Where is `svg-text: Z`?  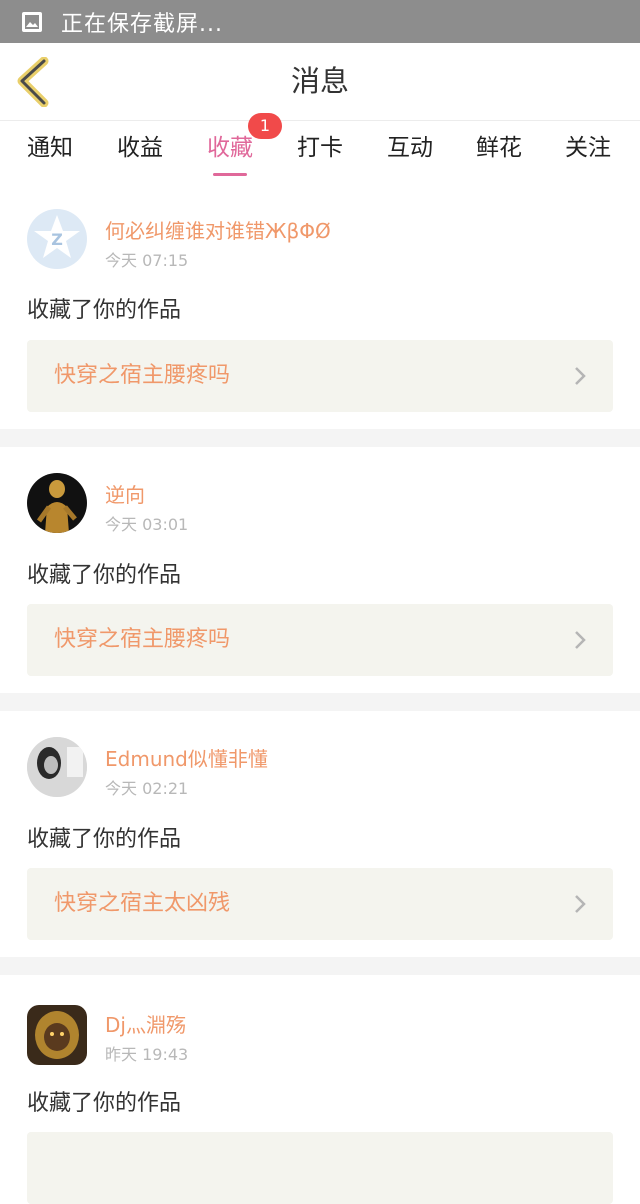
svg-text: Z is located at coordinates (57, 239).